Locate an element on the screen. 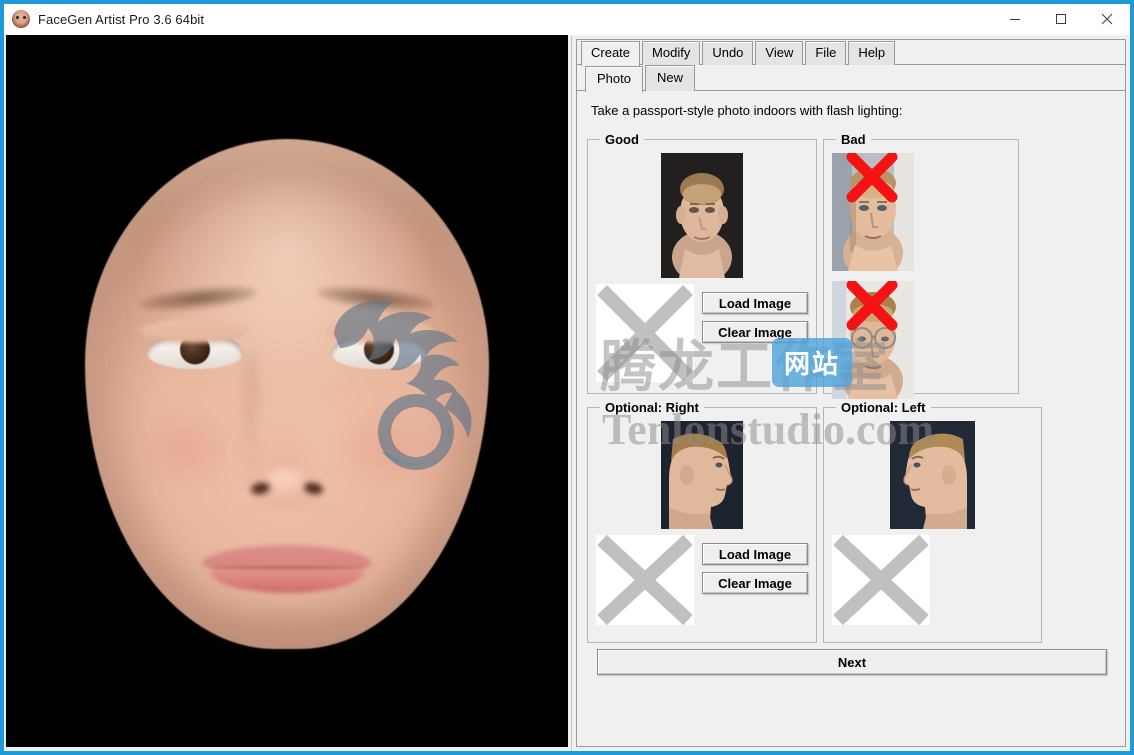  optional-right-example-photo is located at coordinates (702, 475).